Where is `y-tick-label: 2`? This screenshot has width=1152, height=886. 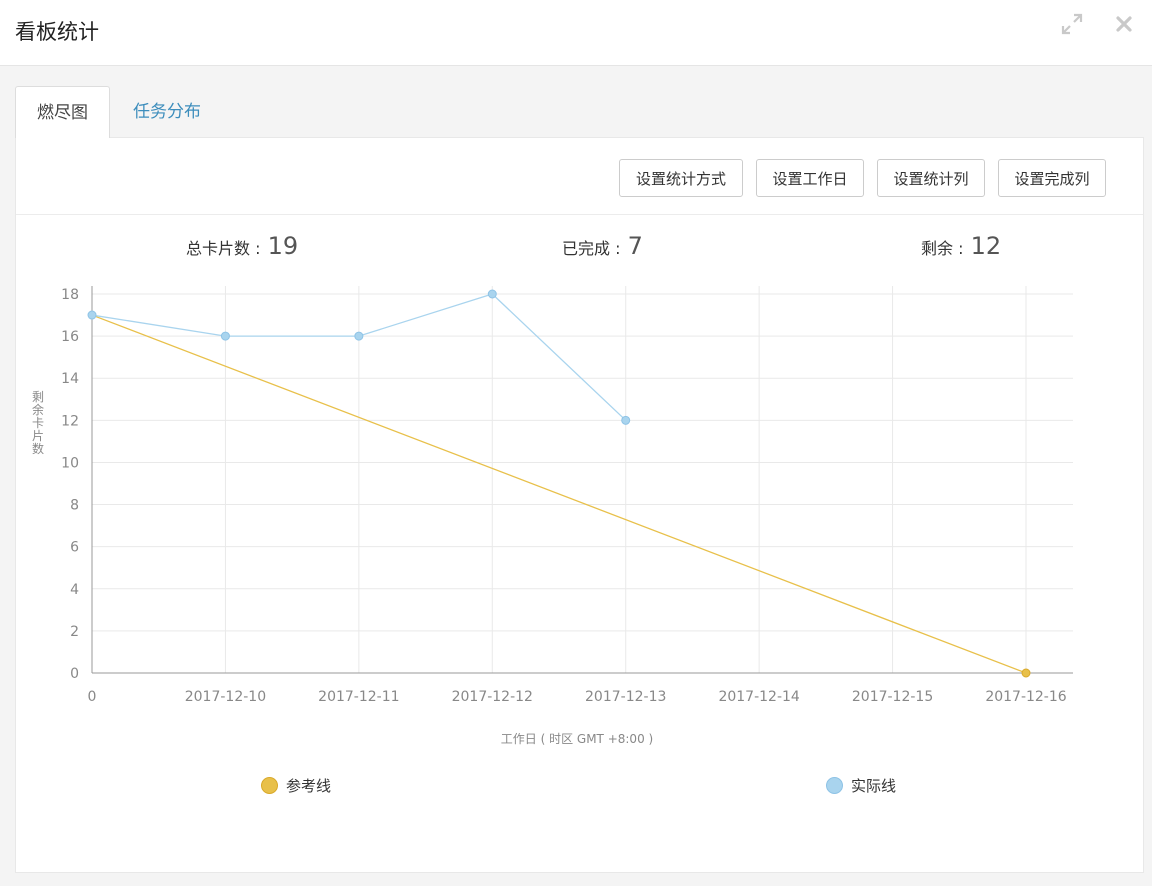 y-tick-label: 2 is located at coordinates (74, 632).